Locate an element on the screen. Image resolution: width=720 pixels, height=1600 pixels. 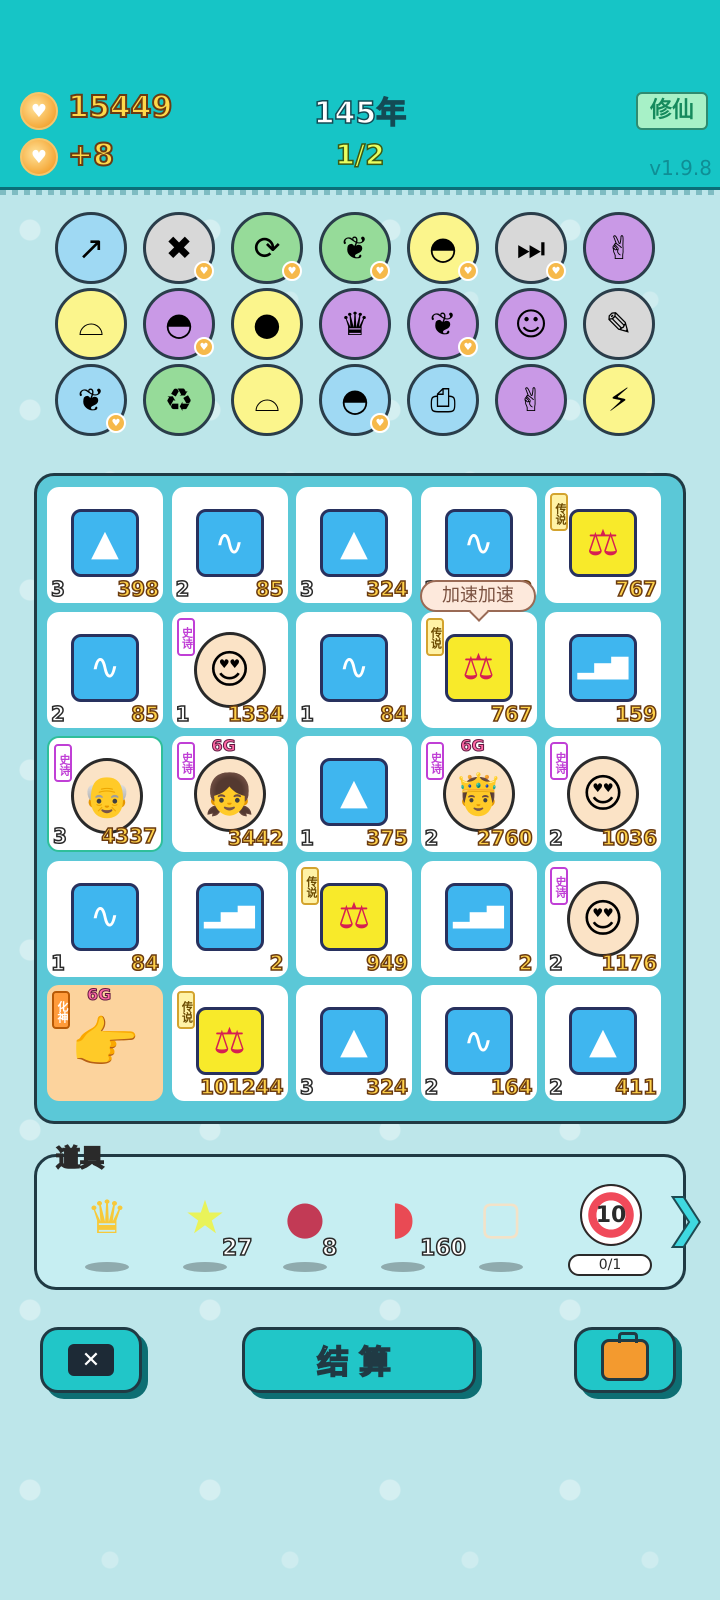
board-tile: ▲ 2 411 is located at coordinates (603, 1043).